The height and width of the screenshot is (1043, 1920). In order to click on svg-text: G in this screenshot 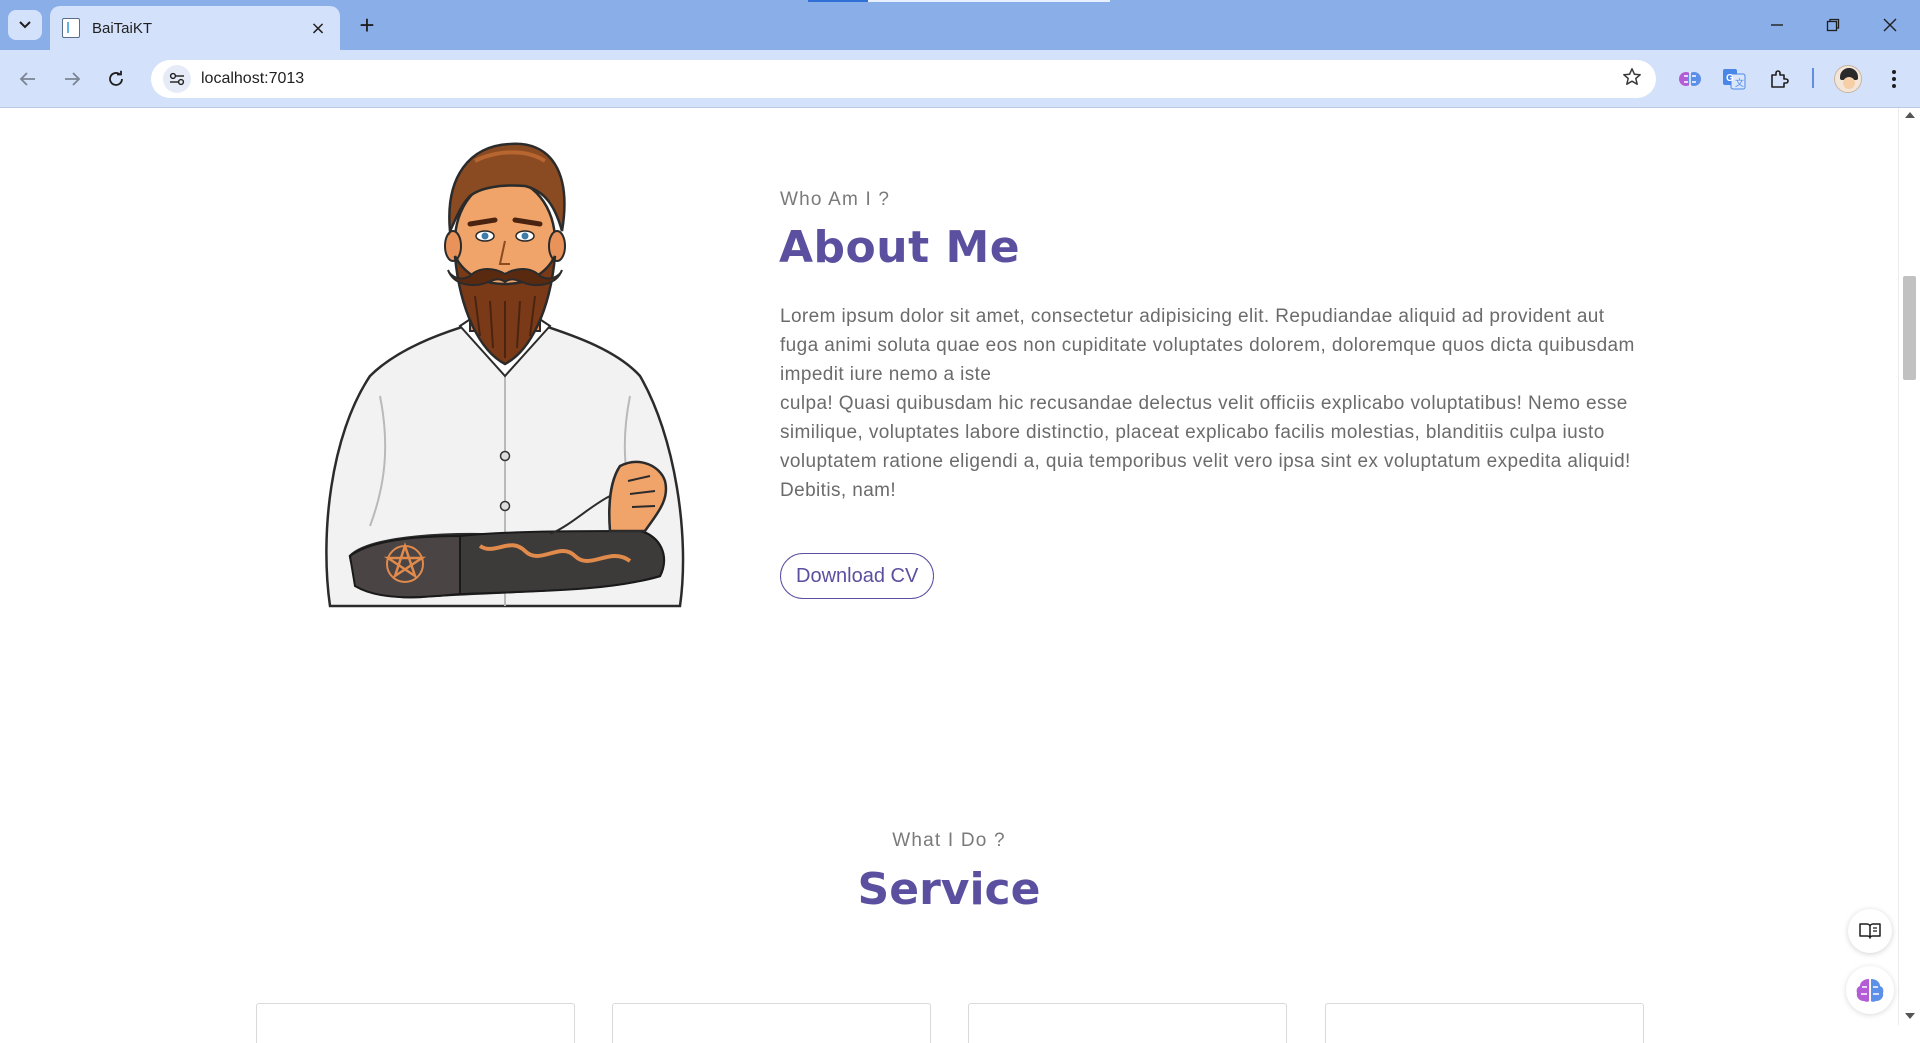, I will do `click(1730, 78)`.